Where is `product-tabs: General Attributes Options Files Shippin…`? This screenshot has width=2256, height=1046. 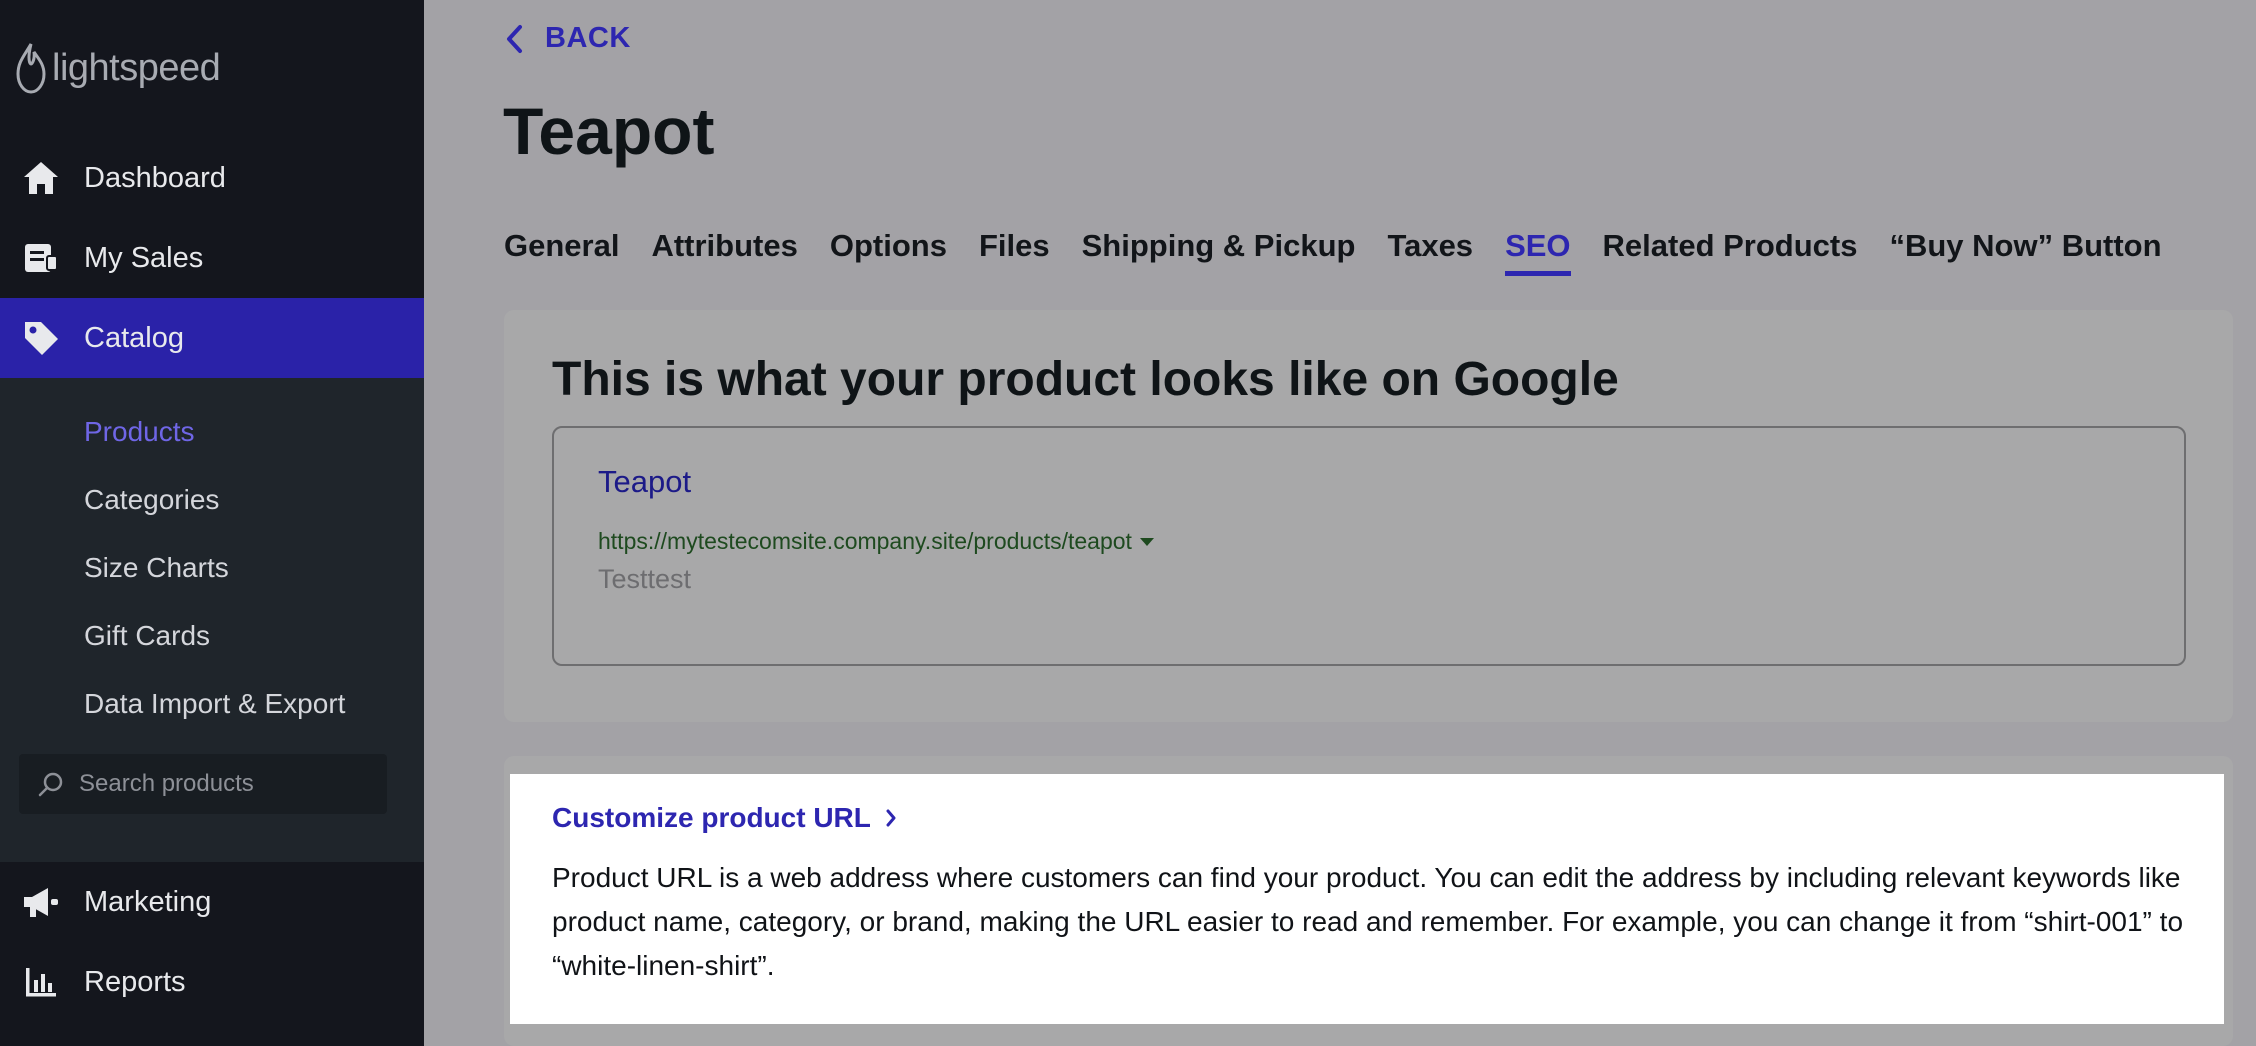 product-tabs: General Attributes Options Files Shippin… is located at coordinates (1349, 252).